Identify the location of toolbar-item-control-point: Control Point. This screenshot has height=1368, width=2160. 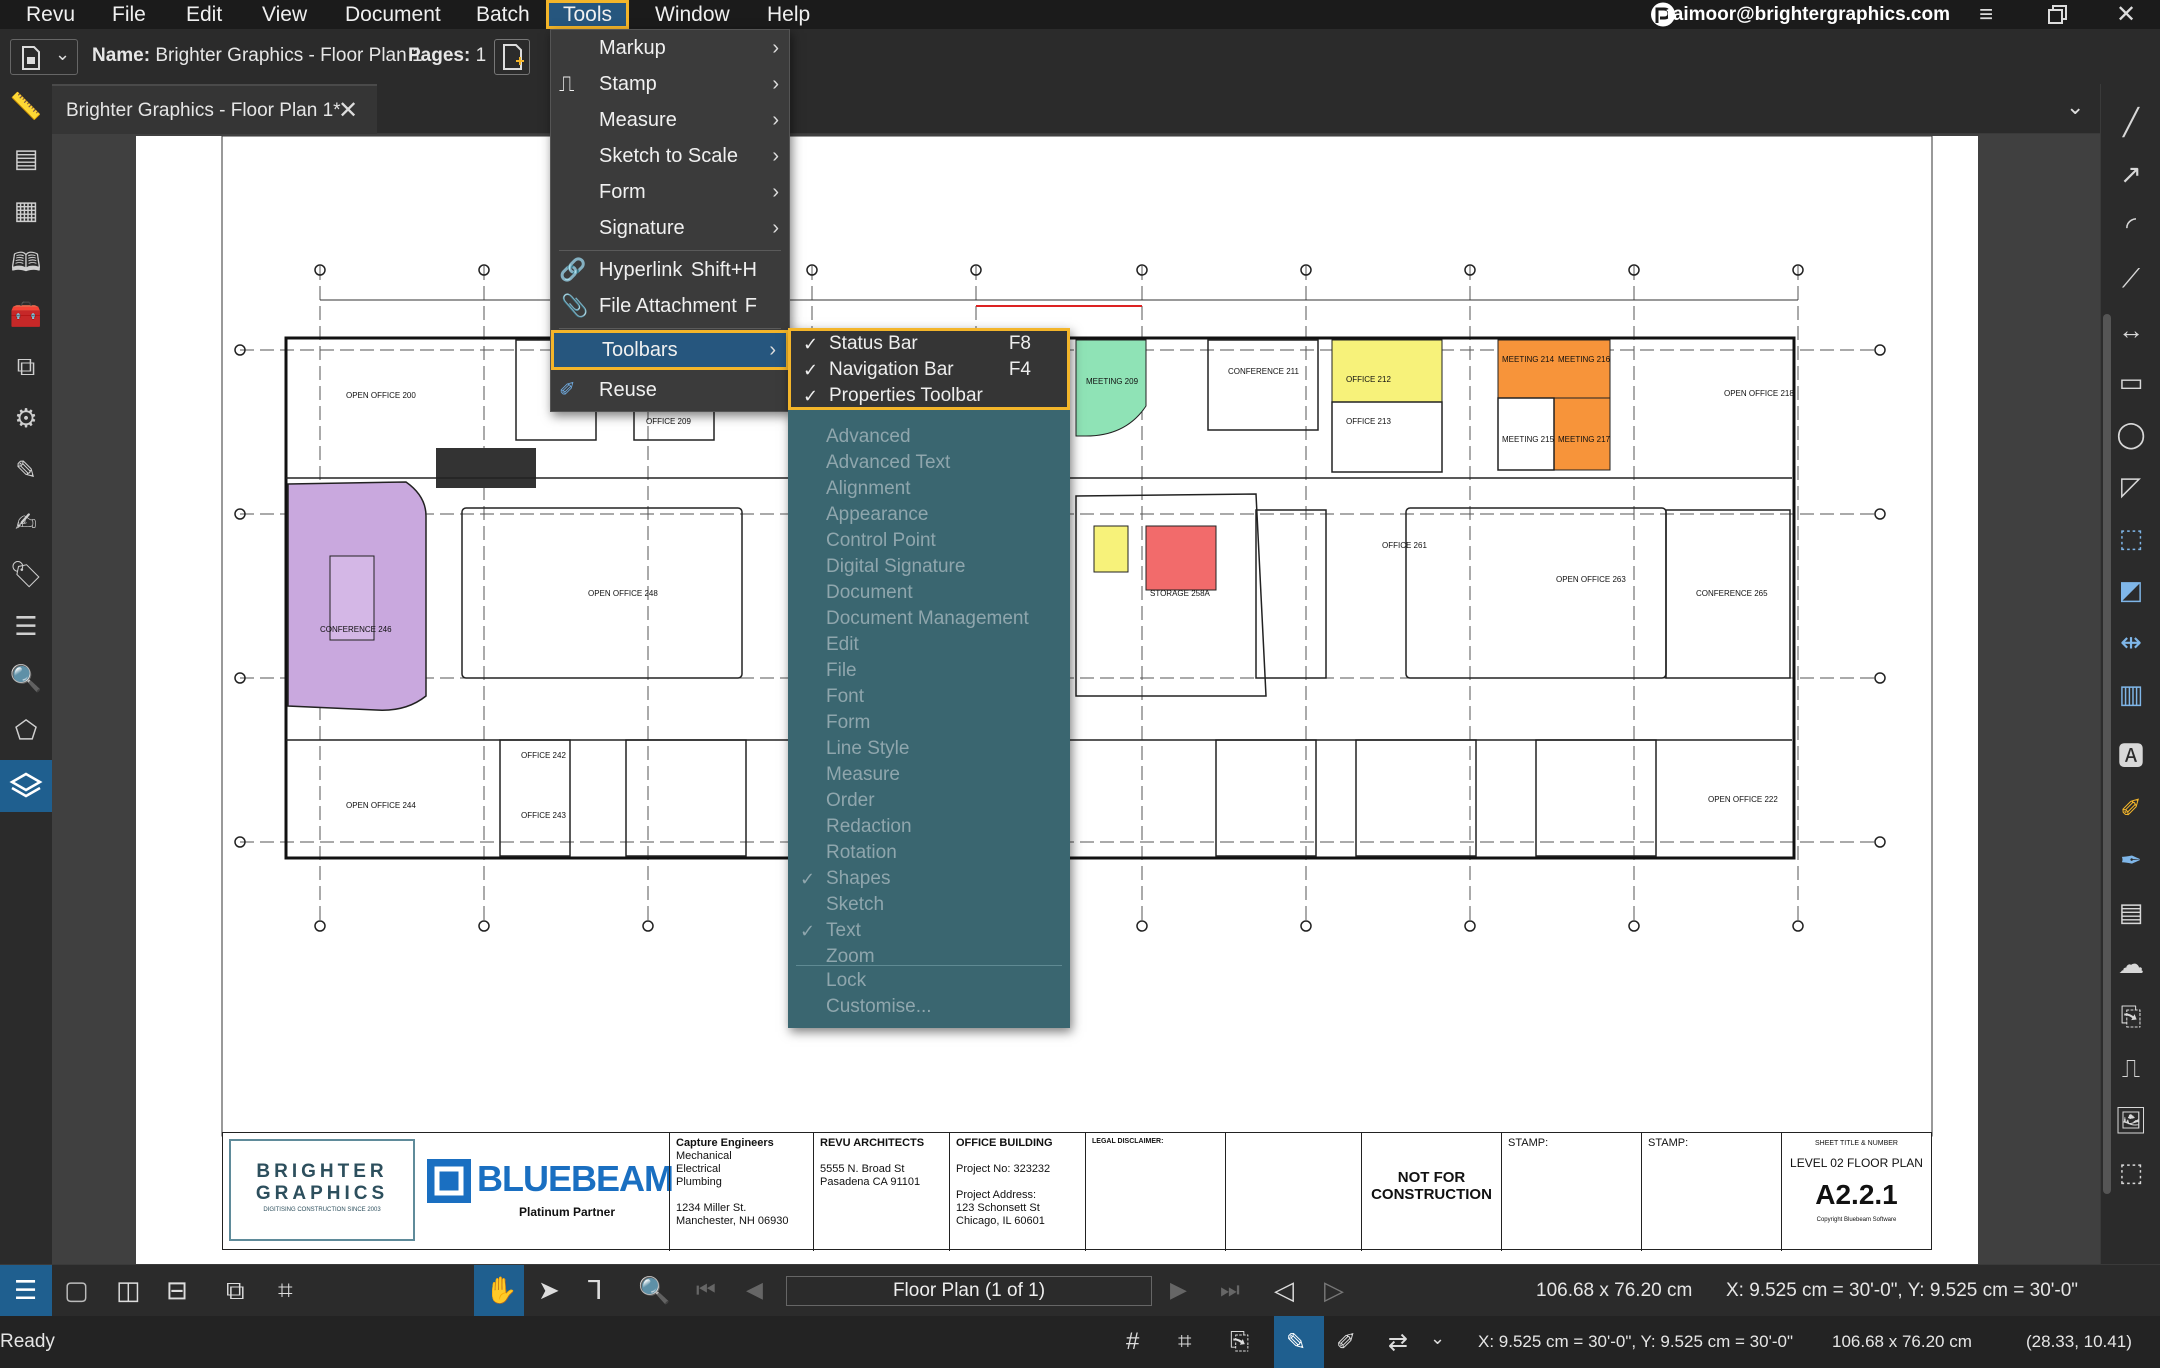
(929, 541).